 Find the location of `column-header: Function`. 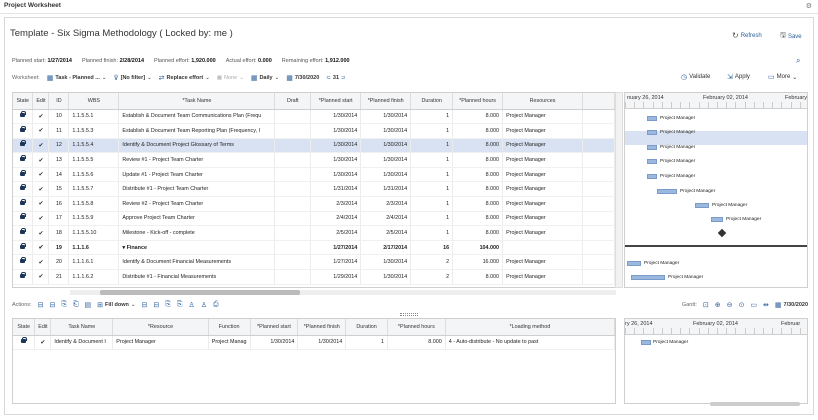

column-header: Function is located at coordinates (229, 327).